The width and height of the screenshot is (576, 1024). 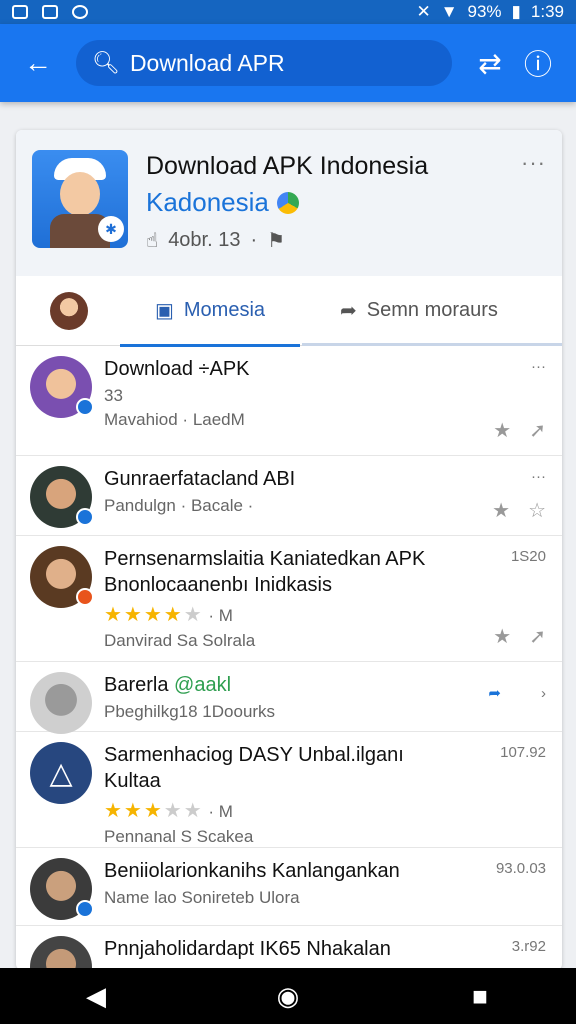 What do you see at coordinates (289, 698) in the screenshot?
I see `list-item: Barerla @aakl Pbeghilkg18 1Doourks ➦ ›` at bounding box center [289, 698].